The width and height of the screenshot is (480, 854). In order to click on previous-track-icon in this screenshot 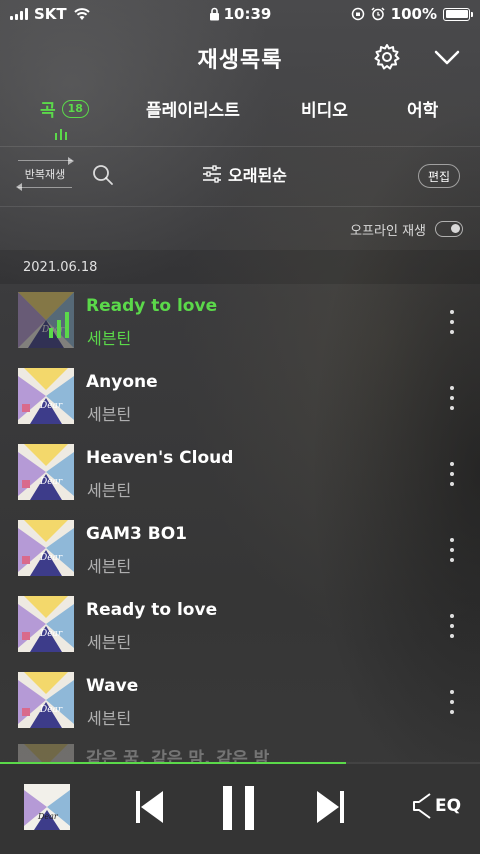, I will do `click(150, 807)`.